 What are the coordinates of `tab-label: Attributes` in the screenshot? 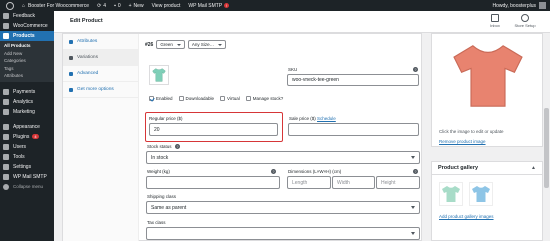 It's located at (87, 41).